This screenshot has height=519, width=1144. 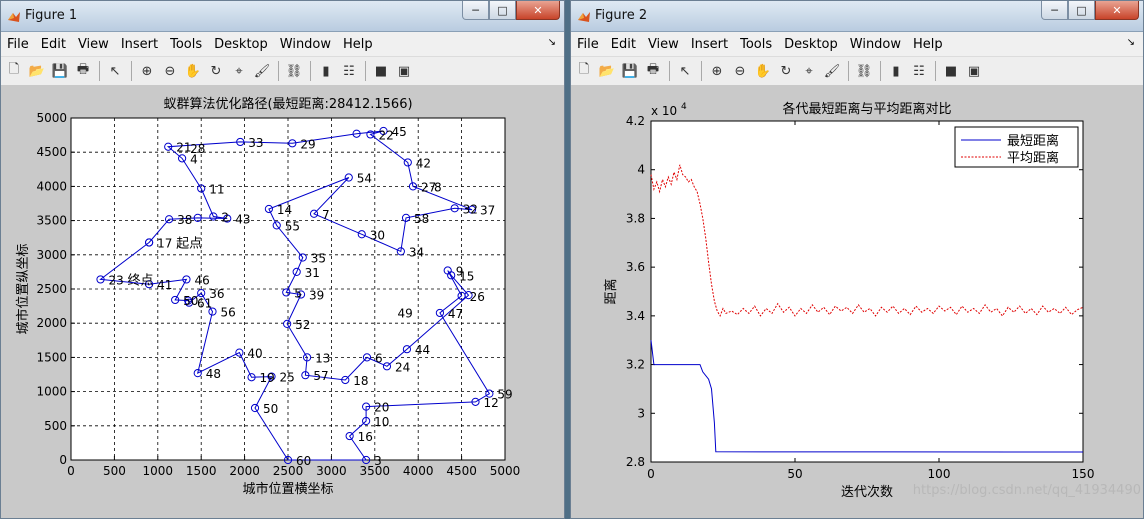 What do you see at coordinates (116, 280) in the screenshot?
I see `city-label: 23` at bounding box center [116, 280].